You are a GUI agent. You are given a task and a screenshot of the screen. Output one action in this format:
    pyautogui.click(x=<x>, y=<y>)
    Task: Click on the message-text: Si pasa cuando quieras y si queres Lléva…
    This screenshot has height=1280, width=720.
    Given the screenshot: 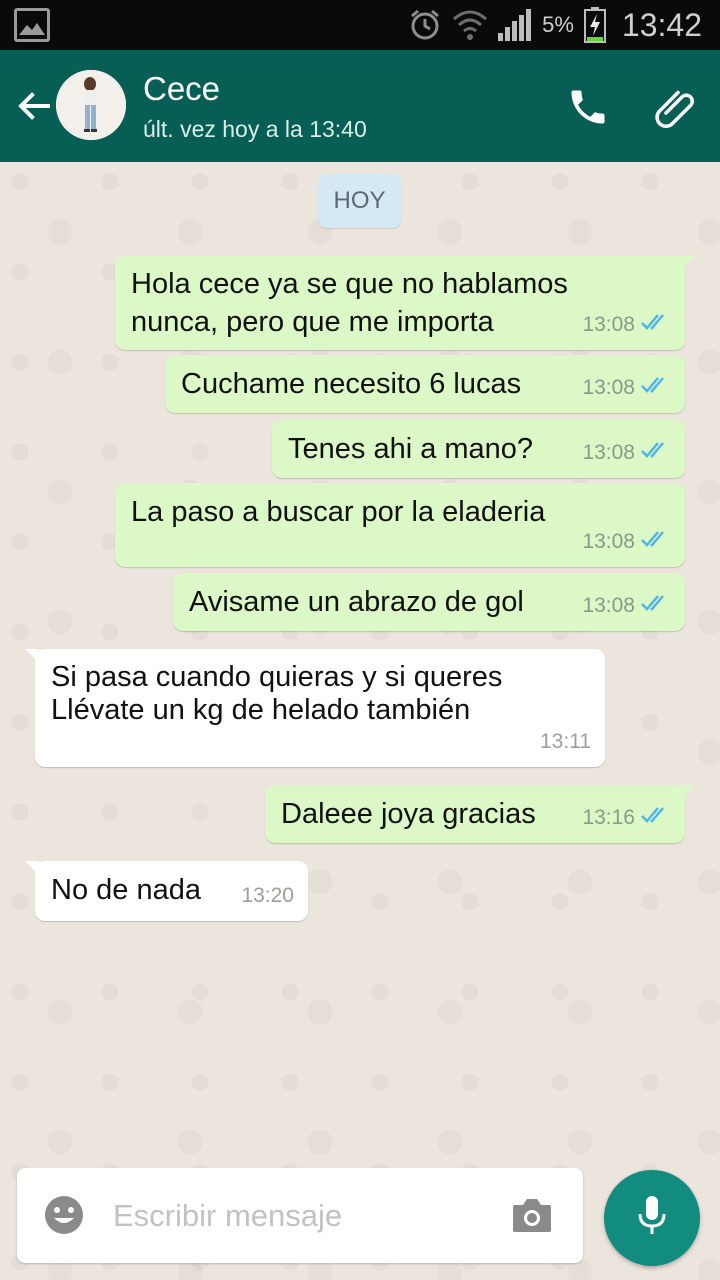 What is the action you would take?
    pyautogui.click(x=277, y=693)
    